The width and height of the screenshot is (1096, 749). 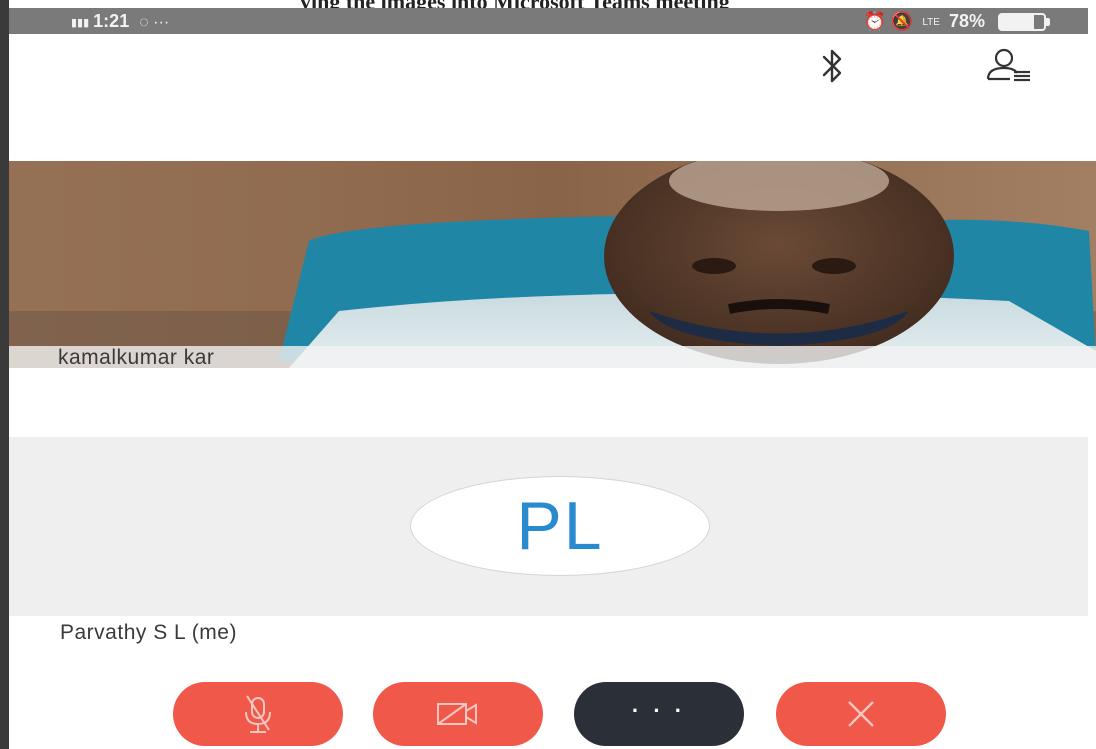 What do you see at coordinates (154, 22) in the screenshot?
I see `status-extras-icon: ◌ ···` at bounding box center [154, 22].